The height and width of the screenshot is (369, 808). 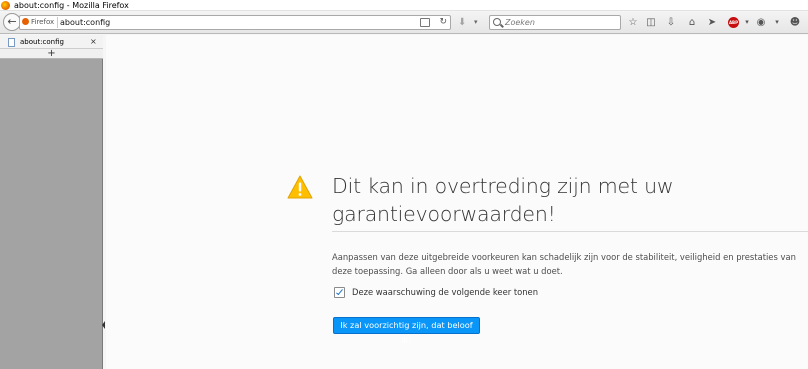 I want to click on firefox-logo-icon, so click(x=5, y=5).